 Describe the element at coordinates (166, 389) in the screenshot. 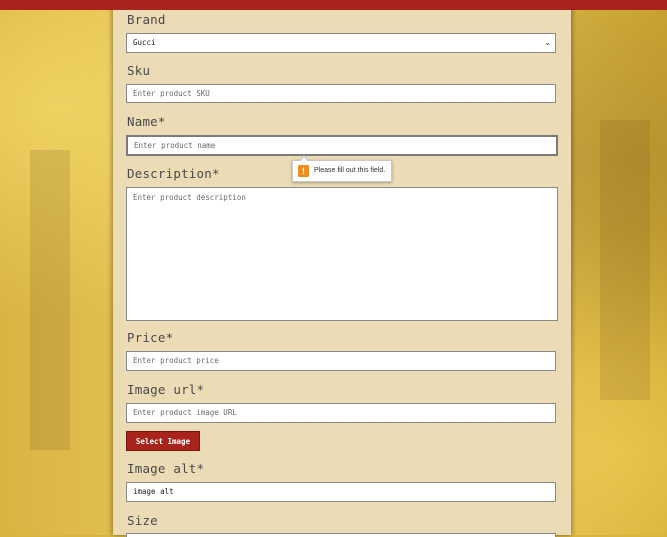

I see `image-url-label: Image url*` at that location.